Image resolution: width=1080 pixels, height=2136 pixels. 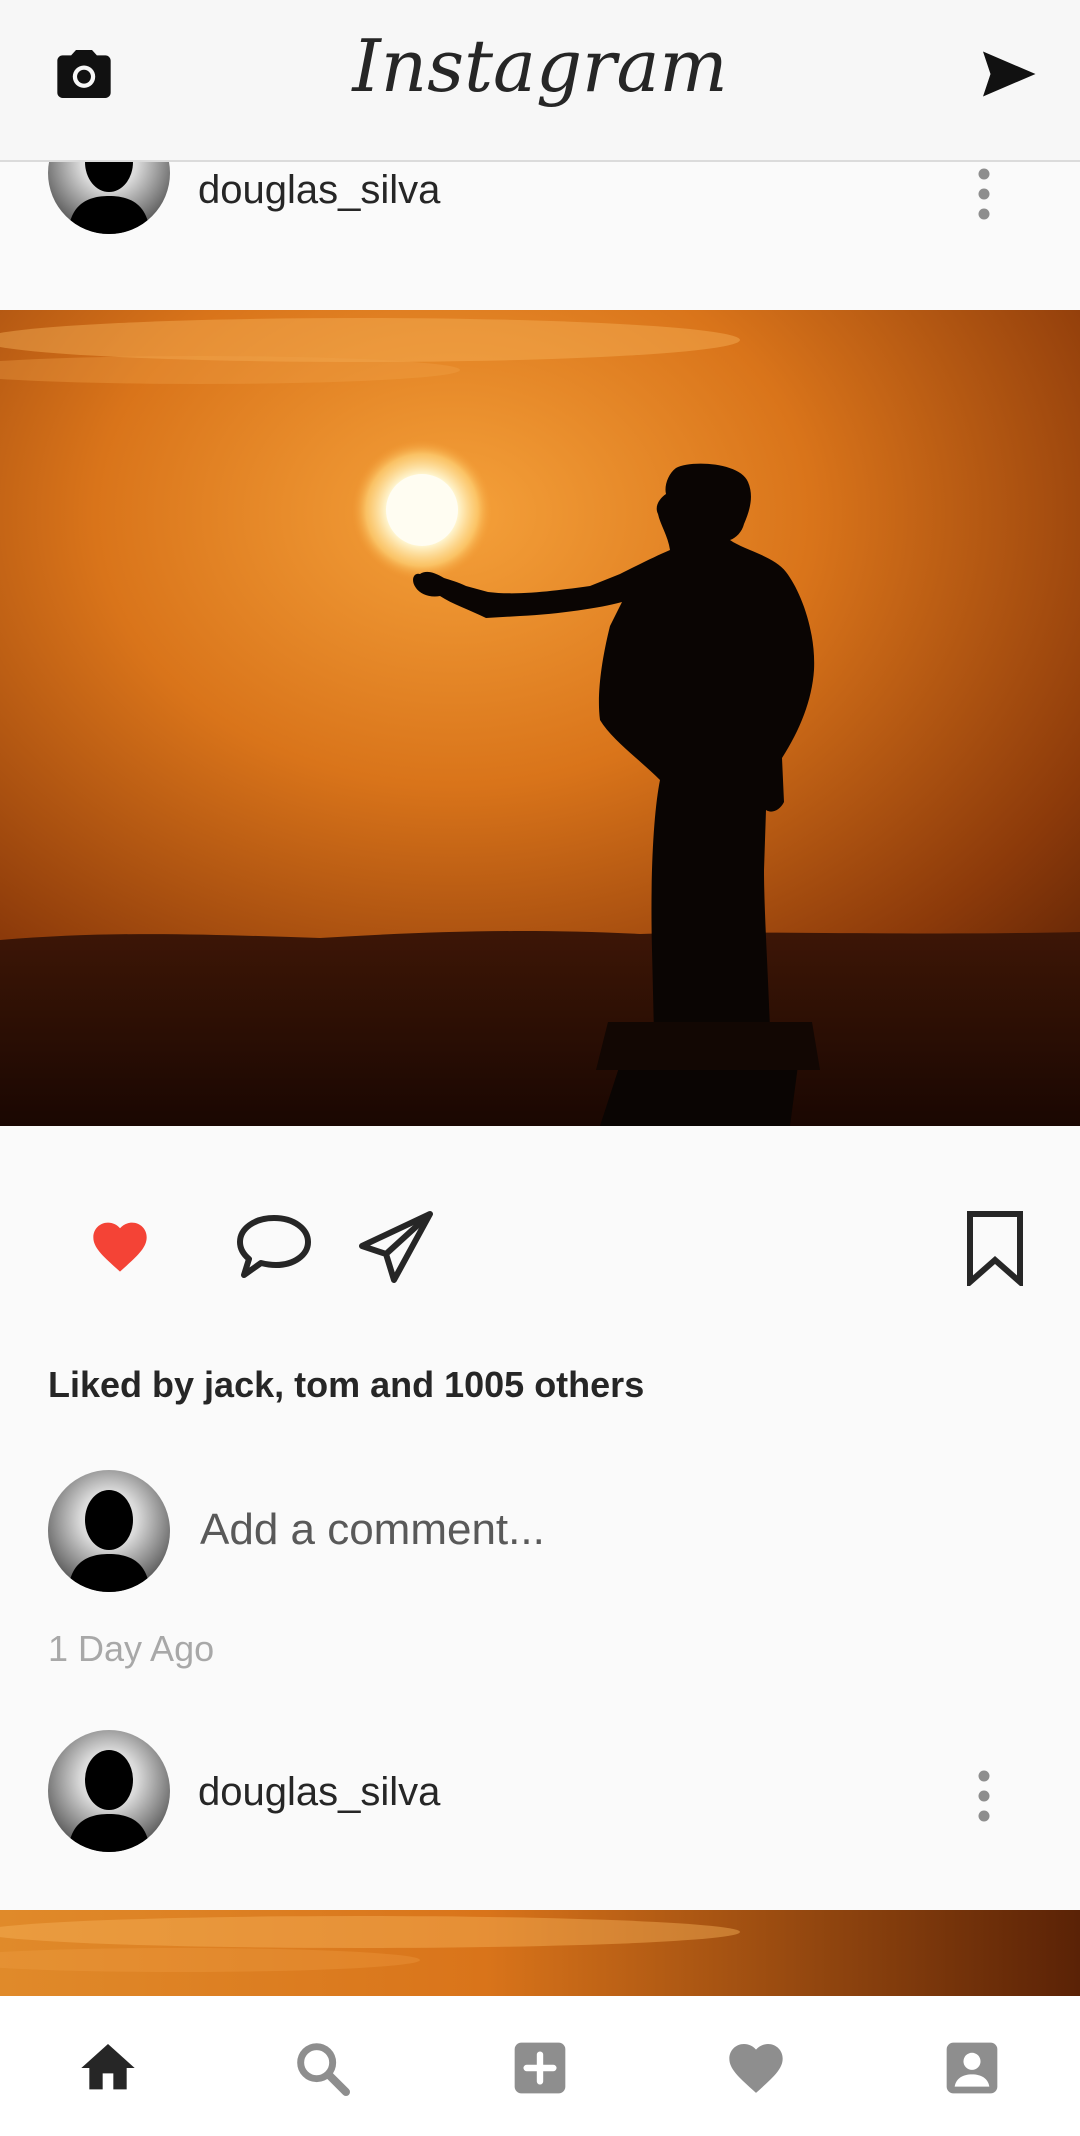 What do you see at coordinates (995, 1249) in the screenshot?
I see `bookmark-icon` at bounding box center [995, 1249].